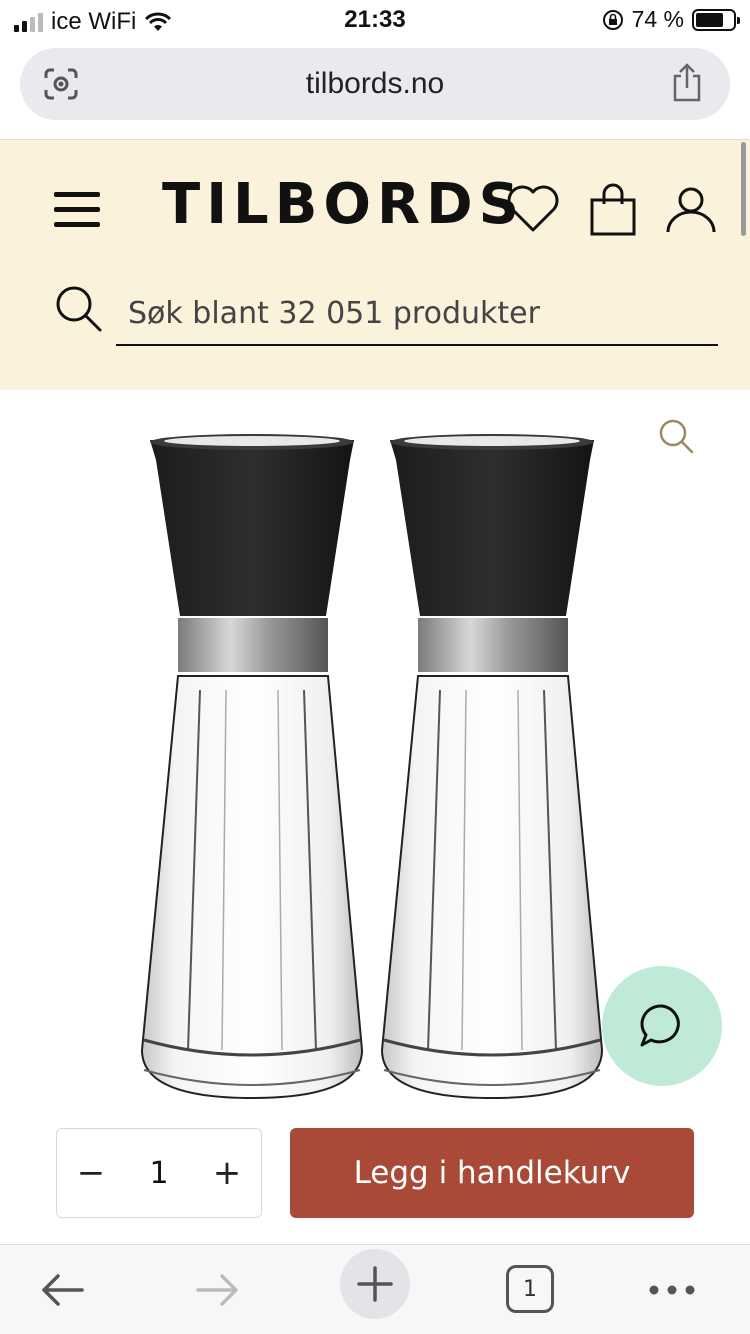 This screenshot has height=1334, width=750. Describe the element at coordinates (78, 210) in the screenshot. I see `menu-icon` at that location.